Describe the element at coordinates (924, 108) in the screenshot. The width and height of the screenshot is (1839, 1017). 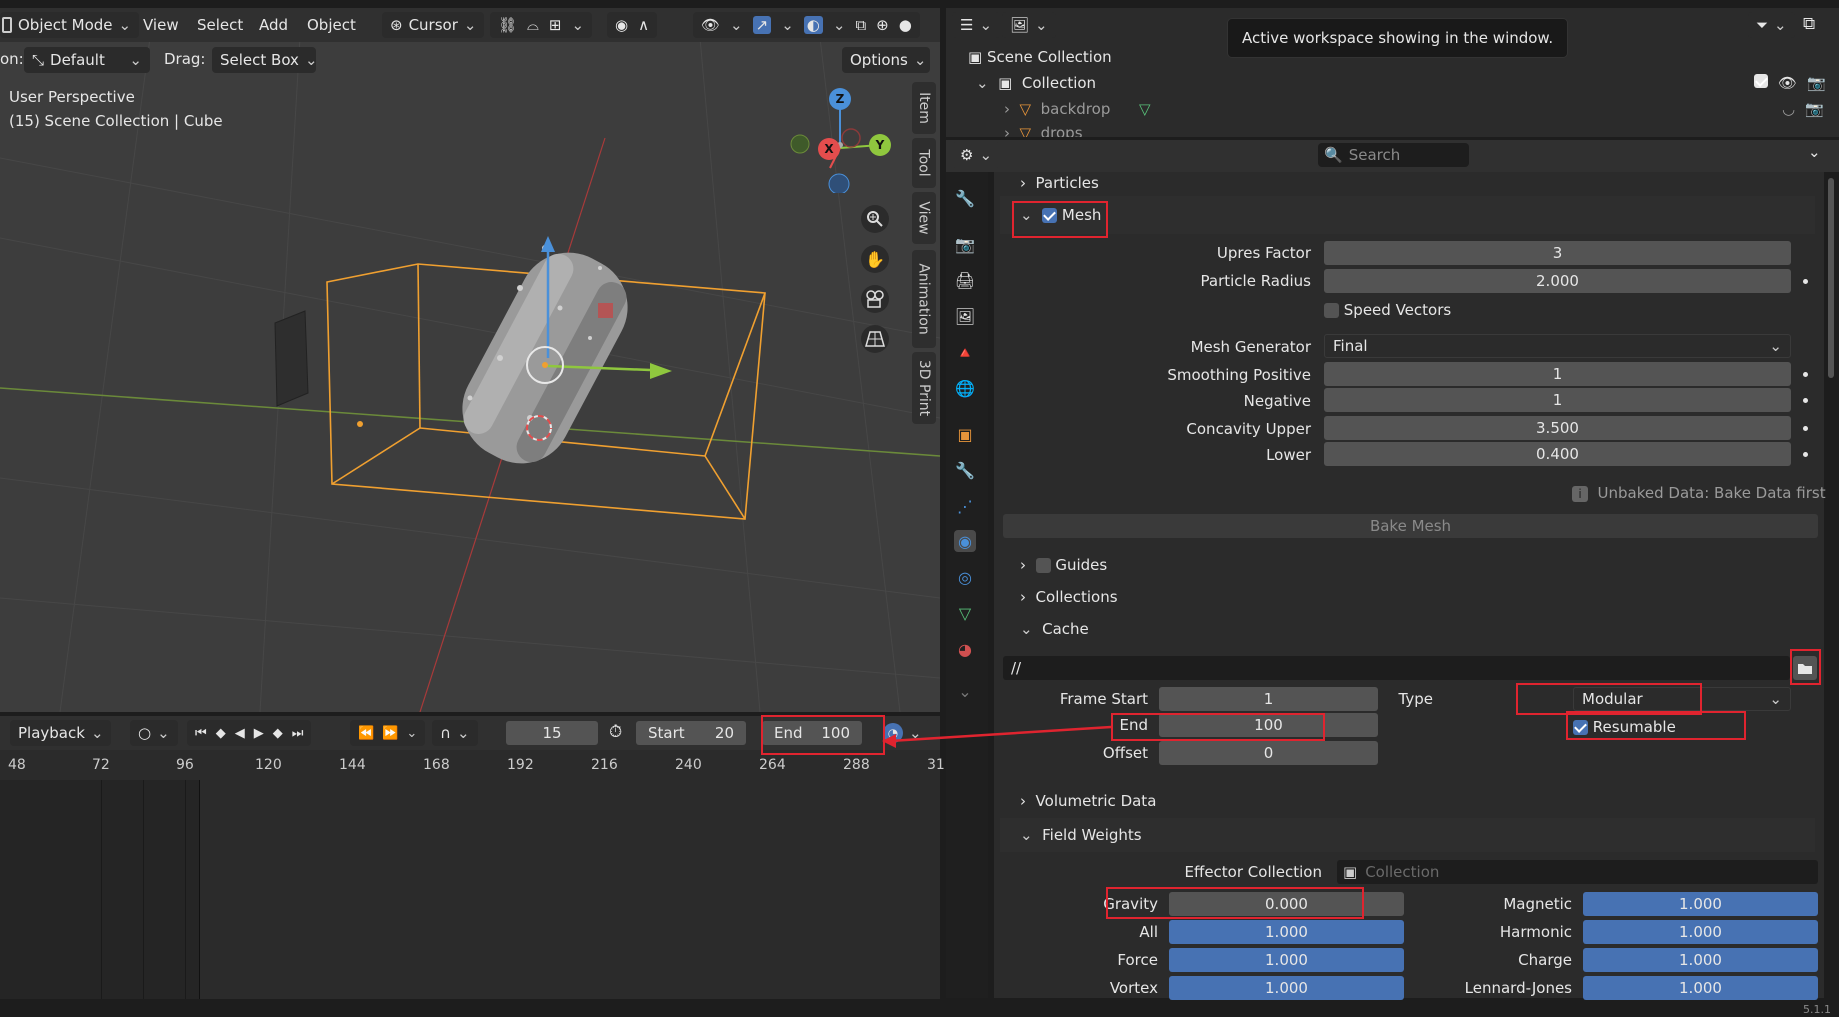
I see `tab-item: Item` at that location.